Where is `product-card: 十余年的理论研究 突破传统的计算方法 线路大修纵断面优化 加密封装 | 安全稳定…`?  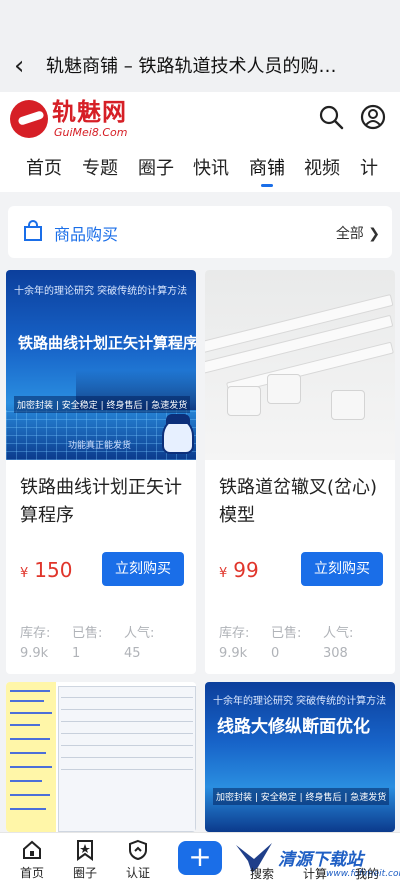 product-card: 十余年的理论研究 突破传统的计算方法 线路大修纵断面优化 加密封装 | 安全稳定… is located at coordinates (300, 757).